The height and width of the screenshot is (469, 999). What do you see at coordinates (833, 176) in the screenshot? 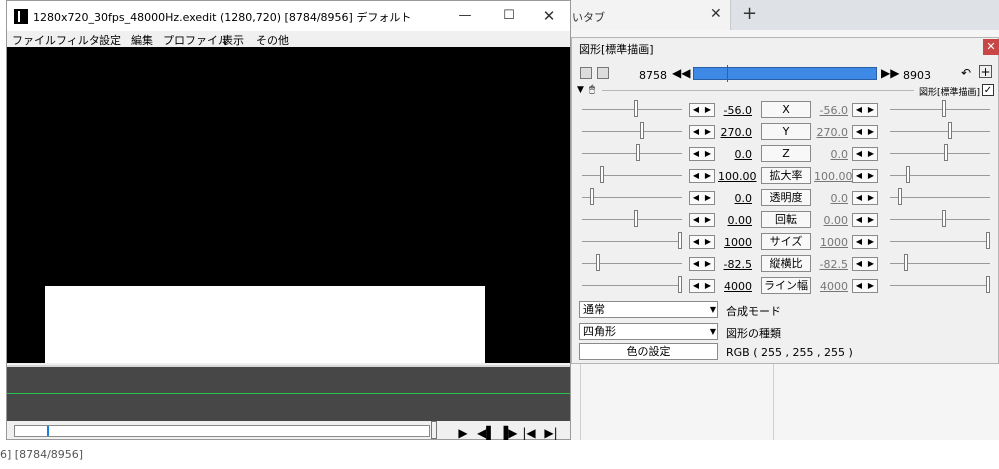
I see `end-value: 100.00` at bounding box center [833, 176].